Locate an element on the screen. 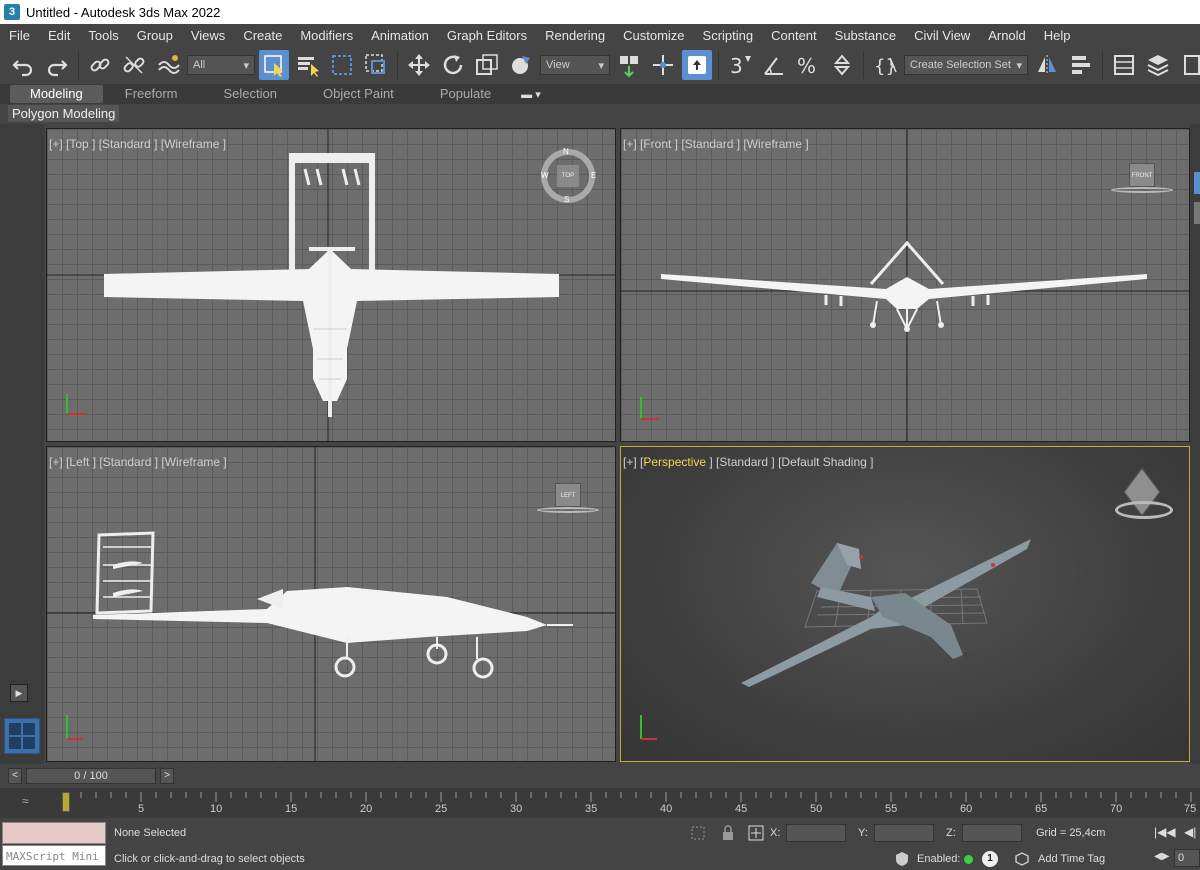 The width and height of the screenshot is (1200, 870). pivot-center-button is located at coordinates (629, 65).